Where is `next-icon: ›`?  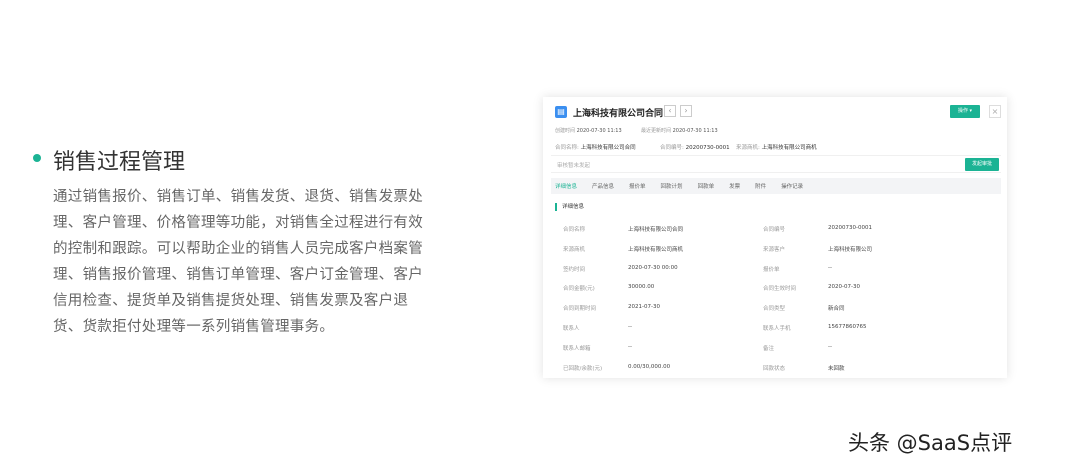
next-icon: › is located at coordinates (686, 111).